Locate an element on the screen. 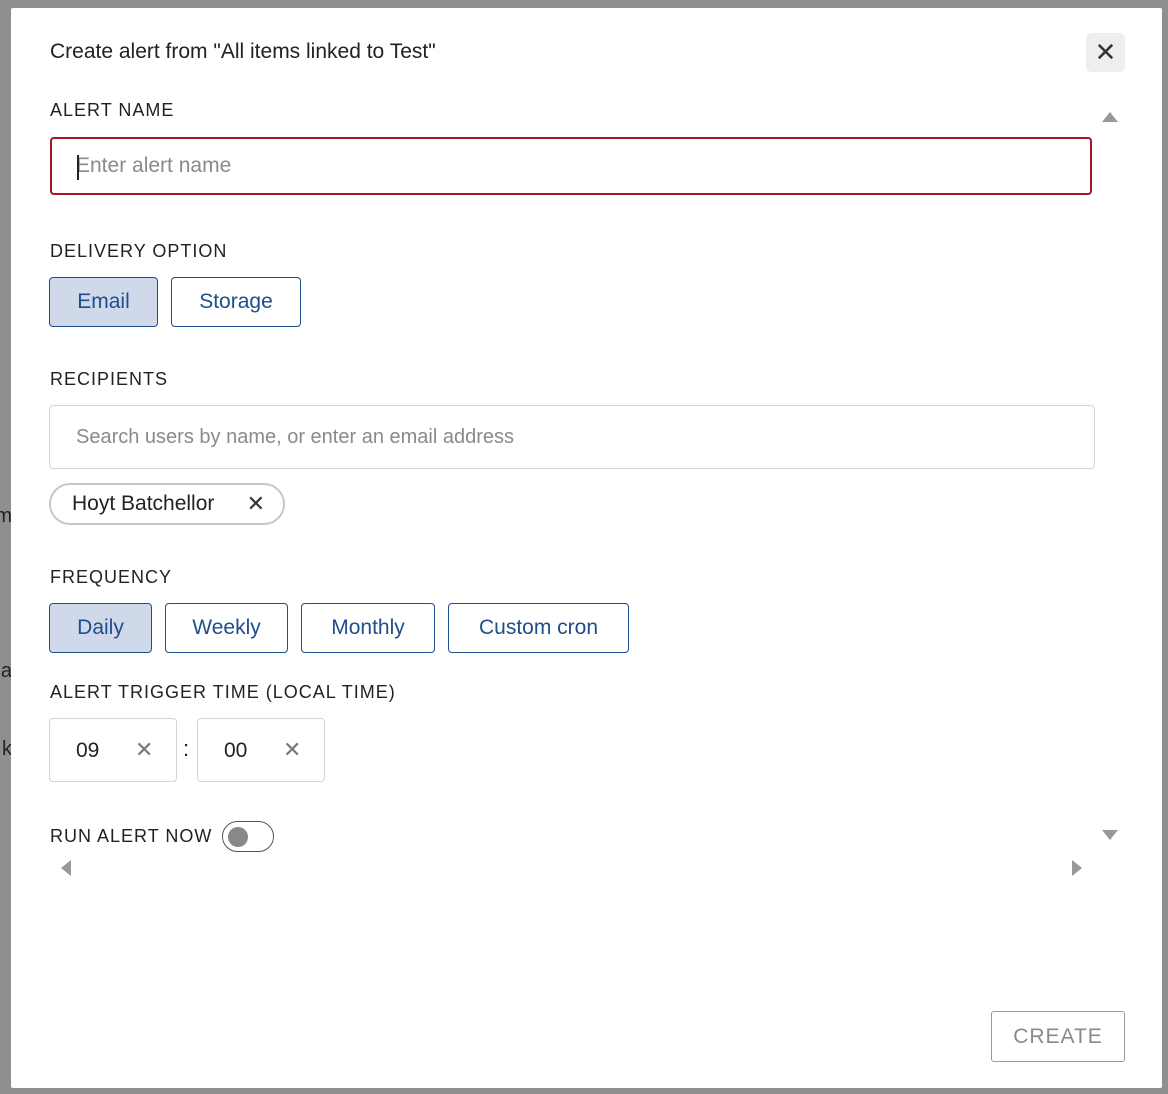 The height and width of the screenshot is (1094, 1168). scroll-left-arrow-icon is located at coordinates (66, 868).